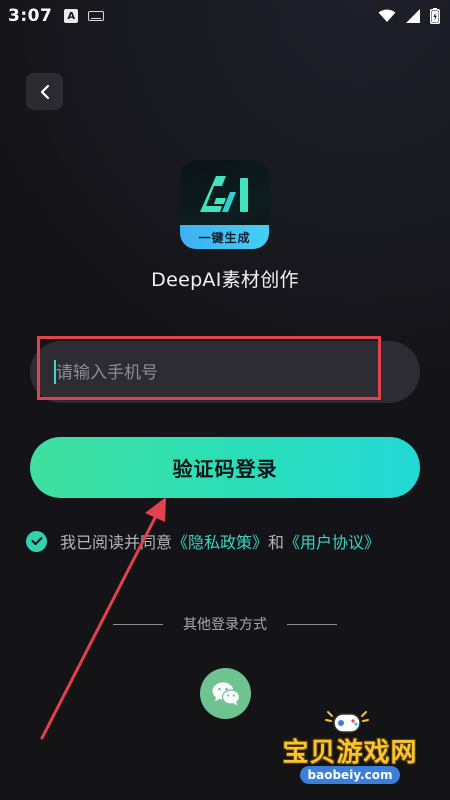 This screenshot has height=800, width=450. I want to click on text-cursor, so click(55, 372).